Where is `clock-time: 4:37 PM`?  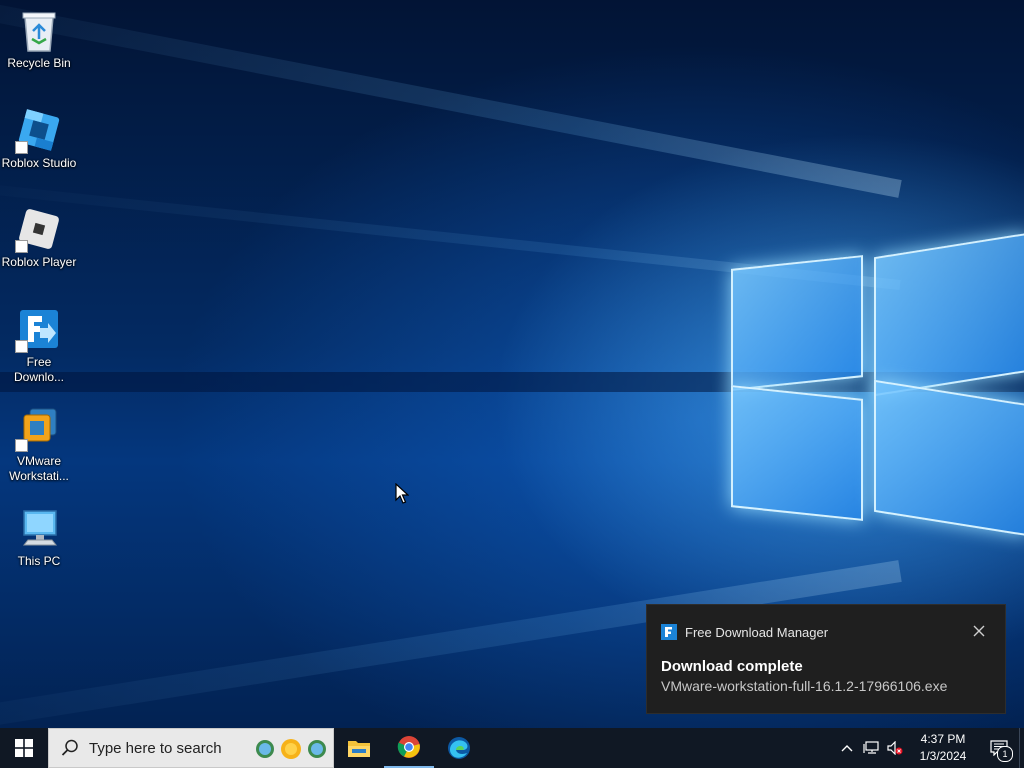
clock-time: 4:37 PM is located at coordinates (943, 739).